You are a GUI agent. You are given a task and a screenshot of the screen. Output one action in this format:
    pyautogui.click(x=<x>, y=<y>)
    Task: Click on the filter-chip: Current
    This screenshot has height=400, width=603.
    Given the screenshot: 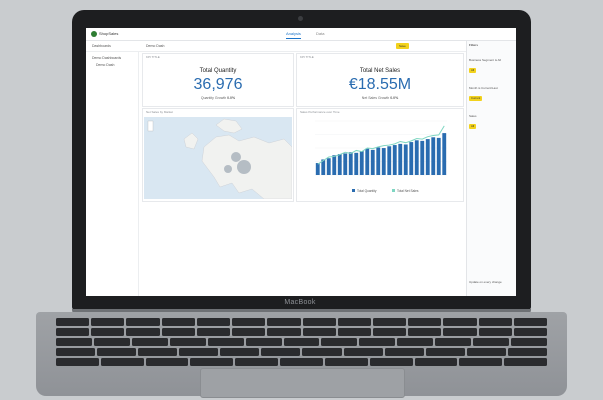 What is the action you would take?
    pyautogui.click(x=476, y=98)
    